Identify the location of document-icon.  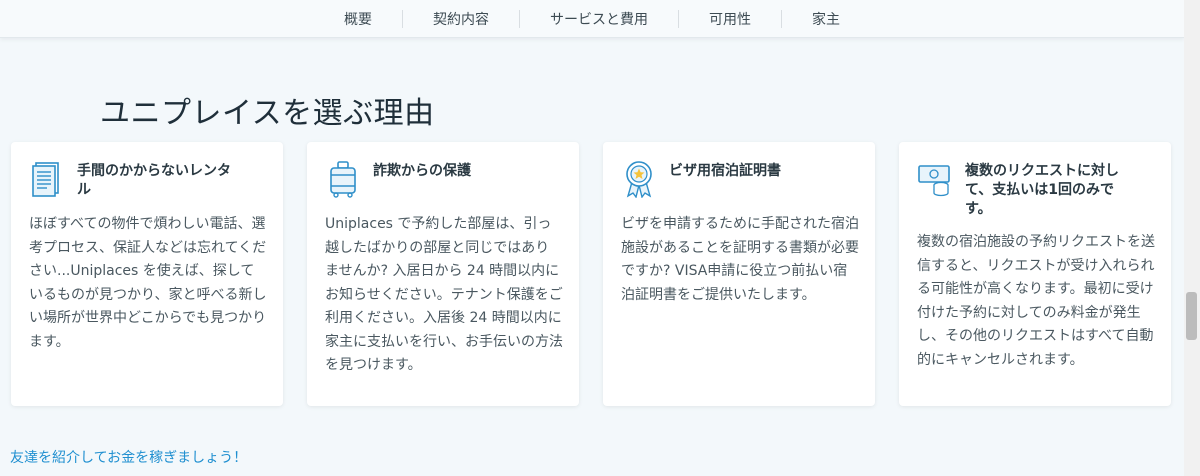
(47, 179).